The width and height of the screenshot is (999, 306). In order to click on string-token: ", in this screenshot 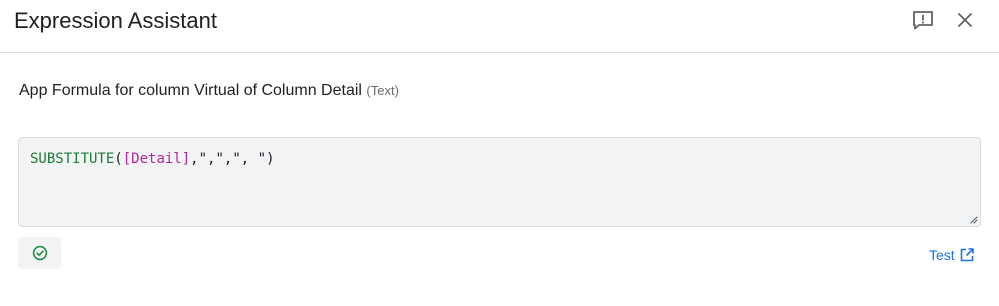, I will do `click(241, 159)`.